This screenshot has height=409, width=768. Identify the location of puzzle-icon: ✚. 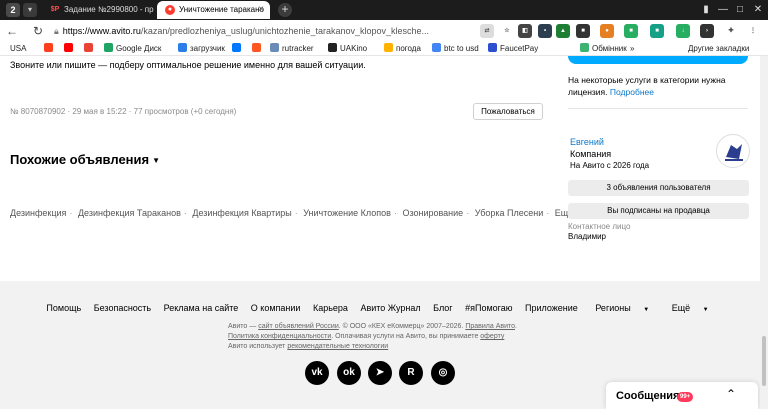
(731, 31).